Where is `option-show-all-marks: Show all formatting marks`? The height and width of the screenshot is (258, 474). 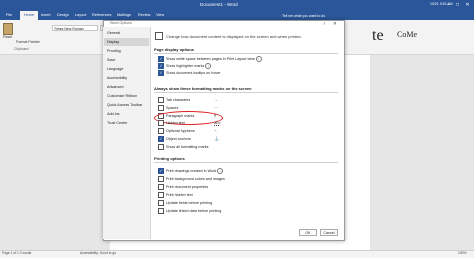 option-show-all-marks: Show all formatting marks is located at coordinates (183, 146).